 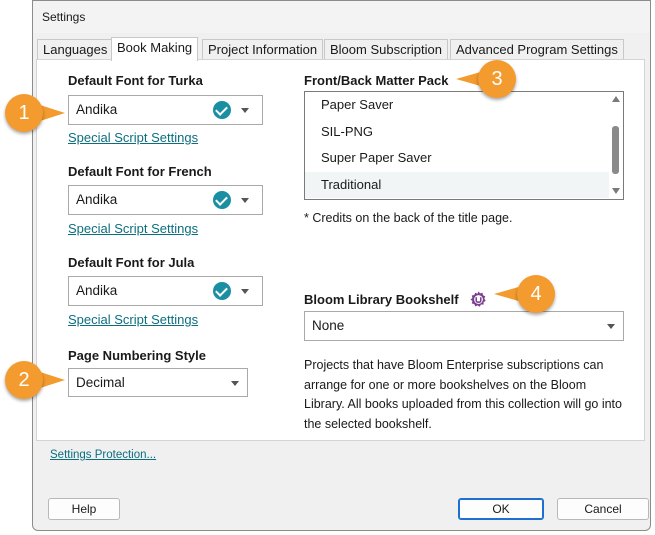 I want to click on list-item: SIL-PNG, so click(x=457, y=132).